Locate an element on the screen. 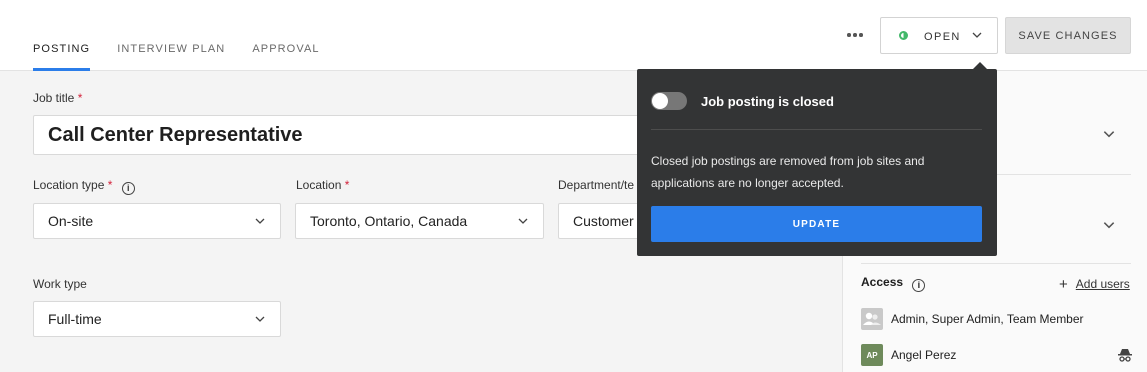 This screenshot has height=372, width=1147. tab-interview-plan: INTERVIEW PLAN is located at coordinates (171, 35).